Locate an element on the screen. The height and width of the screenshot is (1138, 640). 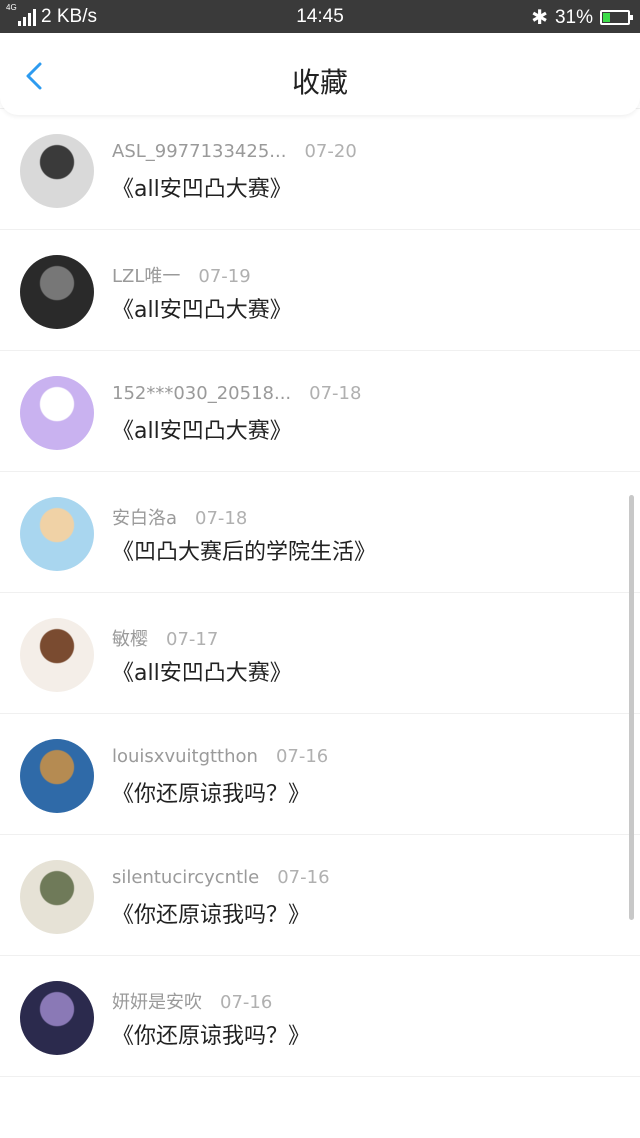
item-meta: silentucircycntle 07-16 is located at coordinates (221, 877).